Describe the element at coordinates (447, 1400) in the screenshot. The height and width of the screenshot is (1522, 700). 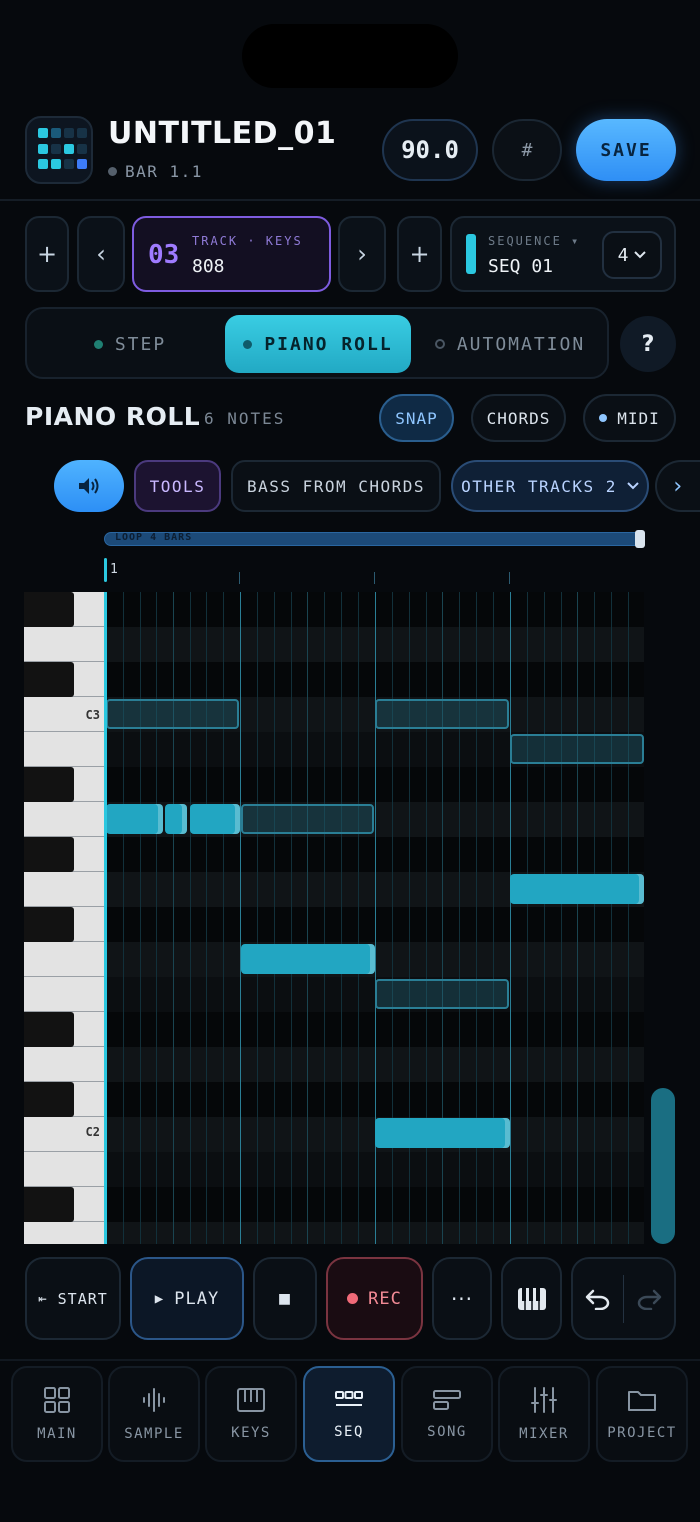
I see `song-blocks-icon` at that location.